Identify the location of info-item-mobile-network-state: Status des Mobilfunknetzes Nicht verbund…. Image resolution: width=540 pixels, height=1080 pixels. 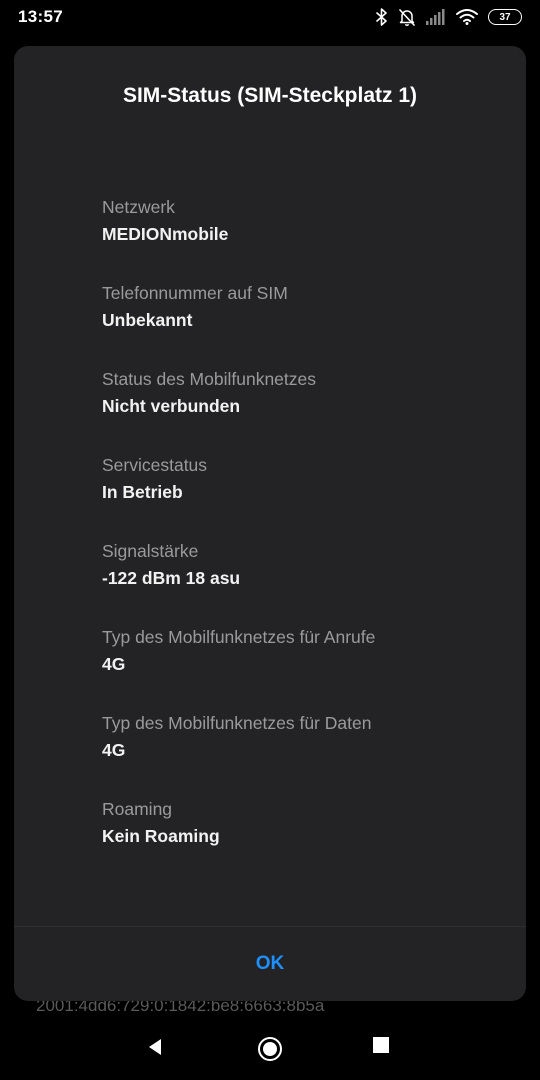
(302, 411).